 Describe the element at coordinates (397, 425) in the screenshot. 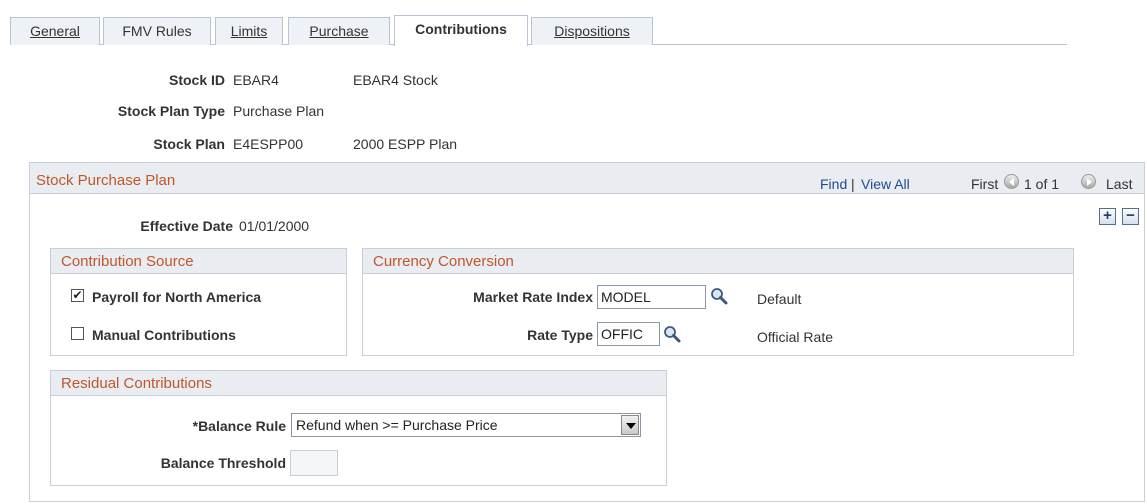

I see `balance-rule-selected-value: Refund when >= Purchase Price` at that location.